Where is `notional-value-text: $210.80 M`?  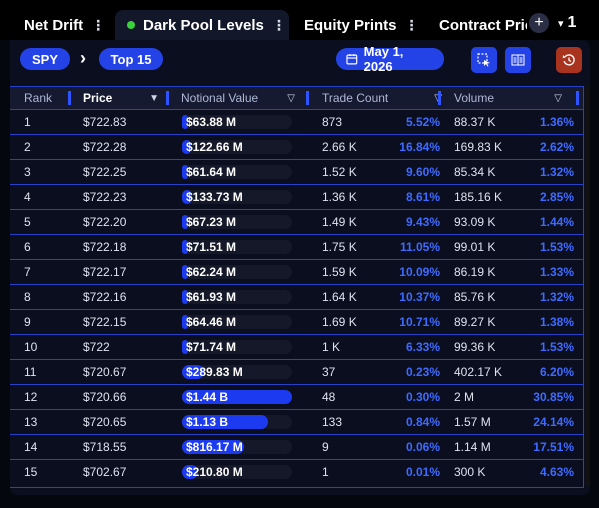
notional-value-text: $210.80 M is located at coordinates (214, 472).